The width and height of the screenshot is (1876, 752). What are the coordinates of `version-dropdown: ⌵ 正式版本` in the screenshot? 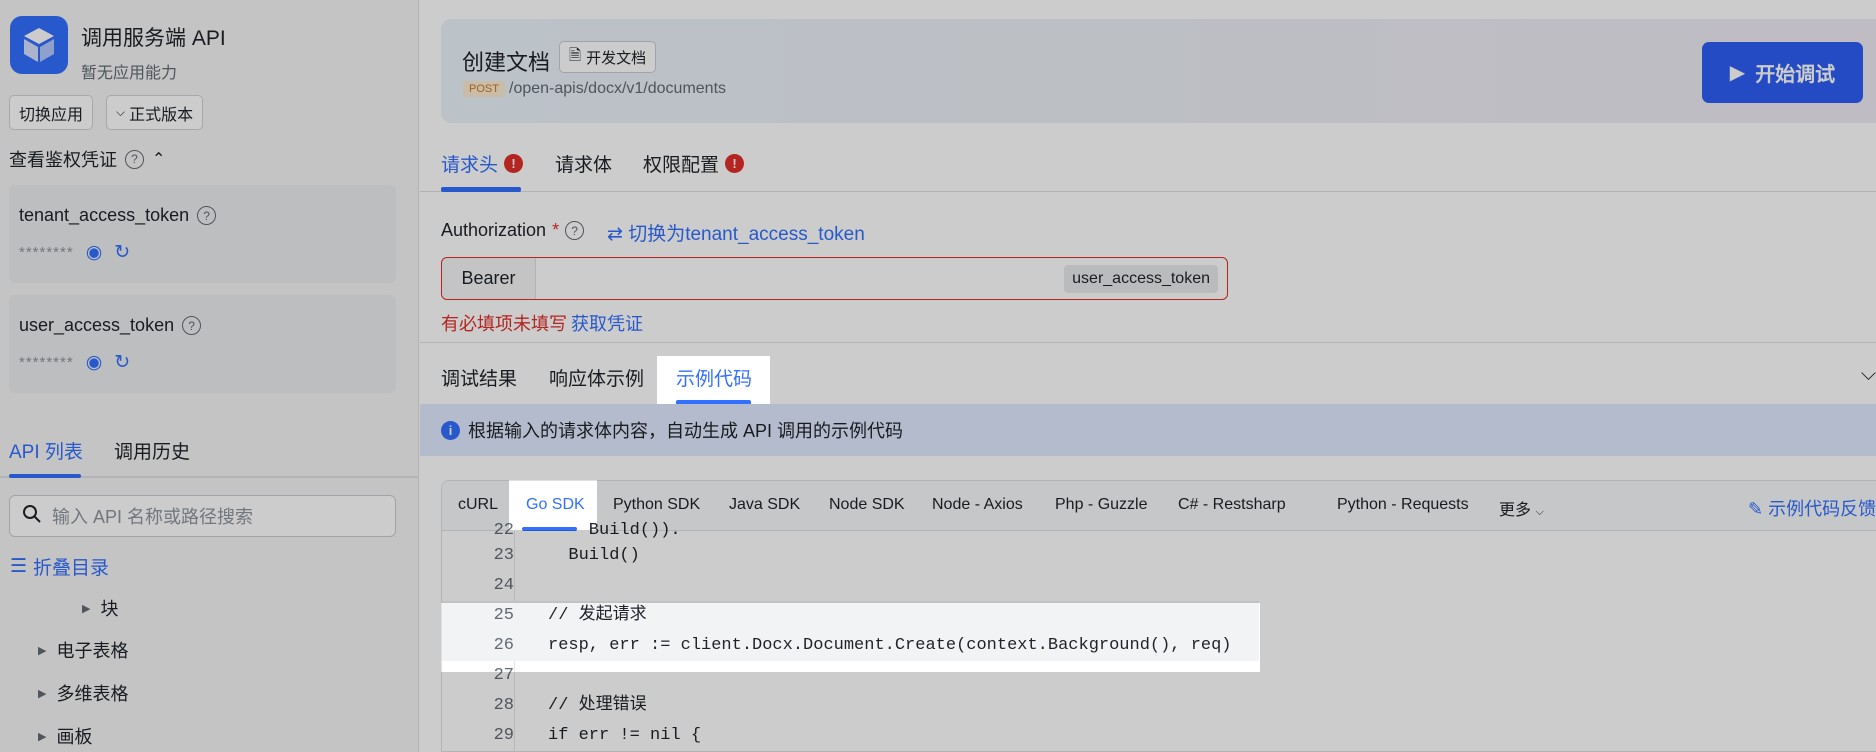 It's located at (155, 112).